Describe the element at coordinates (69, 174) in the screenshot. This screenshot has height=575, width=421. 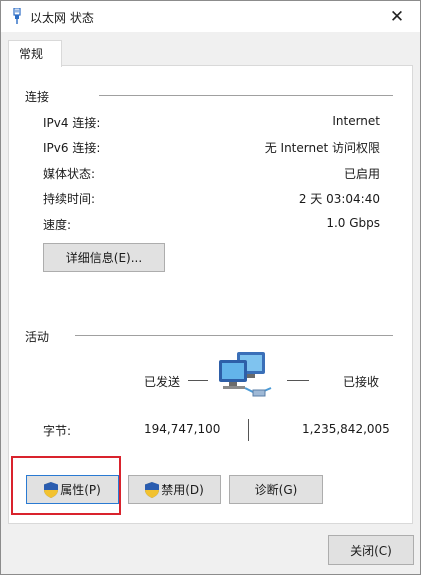
I see `media-state-label: 媒体状态:` at that location.